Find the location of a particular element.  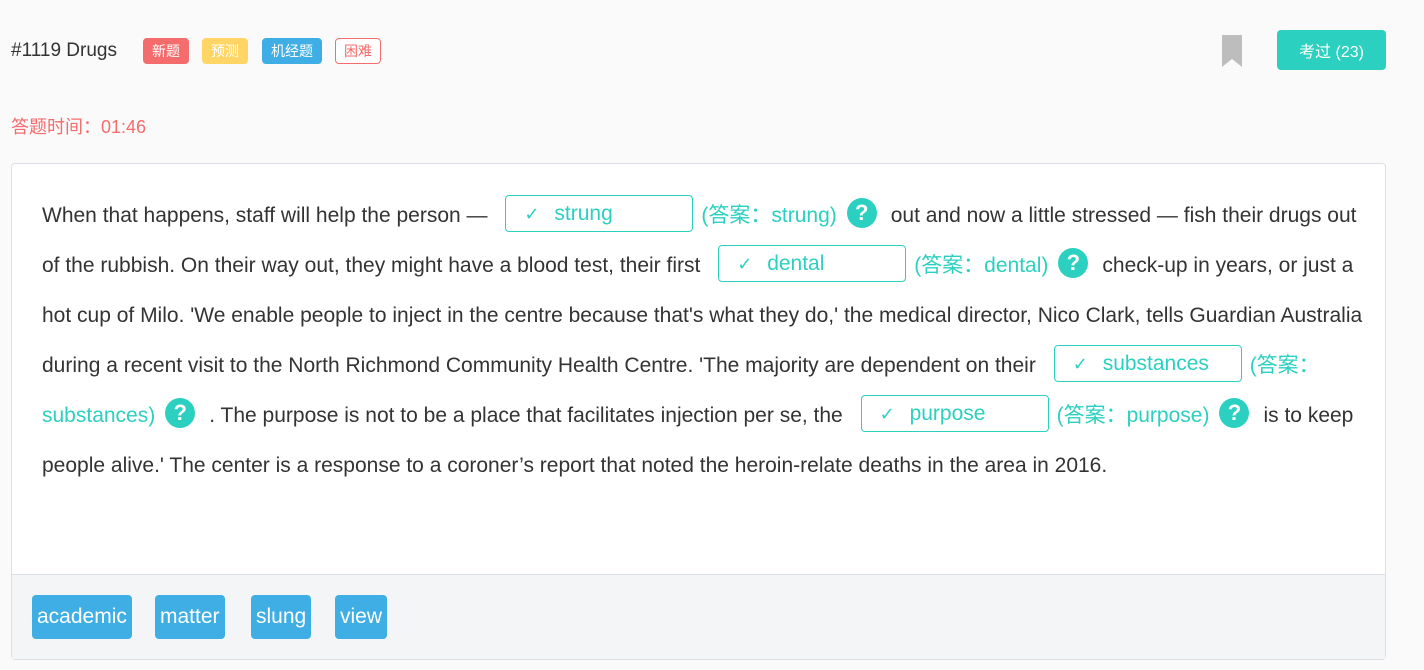

blank-input: ✓ strung is located at coordinates (599, 213).